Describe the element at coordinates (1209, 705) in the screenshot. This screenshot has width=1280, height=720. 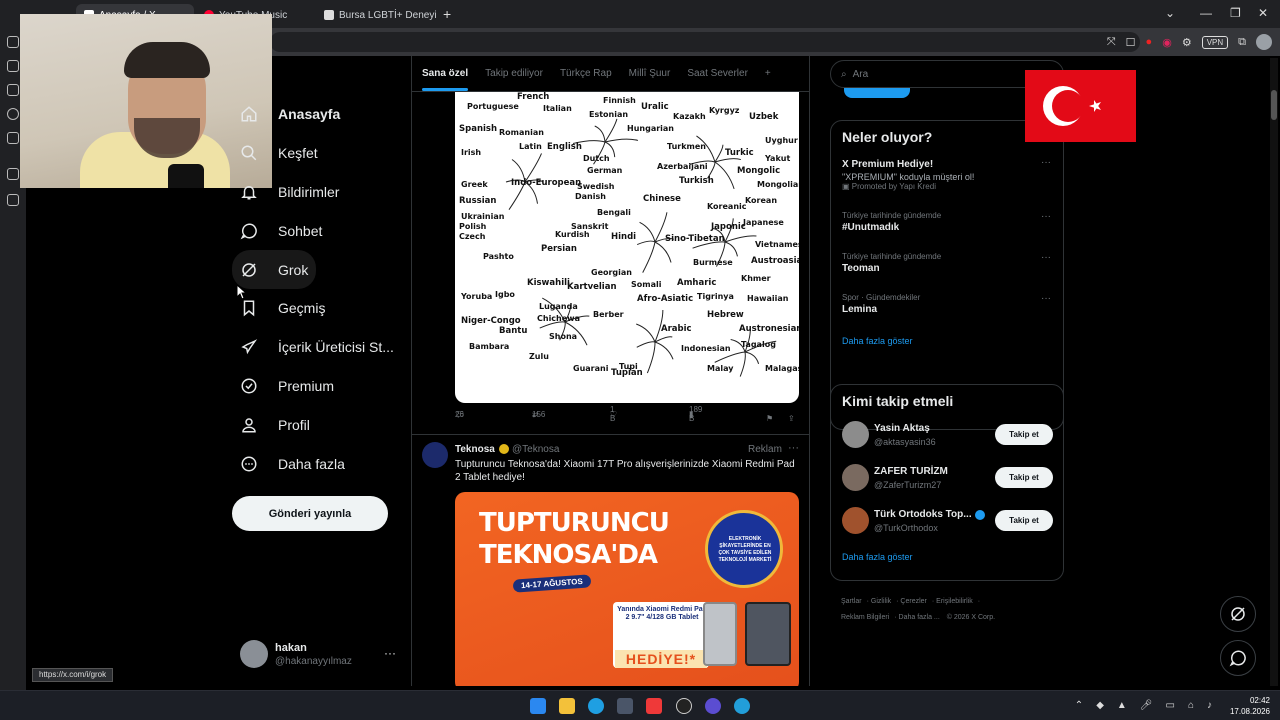
I see `volume-icon: ♪` at that location.